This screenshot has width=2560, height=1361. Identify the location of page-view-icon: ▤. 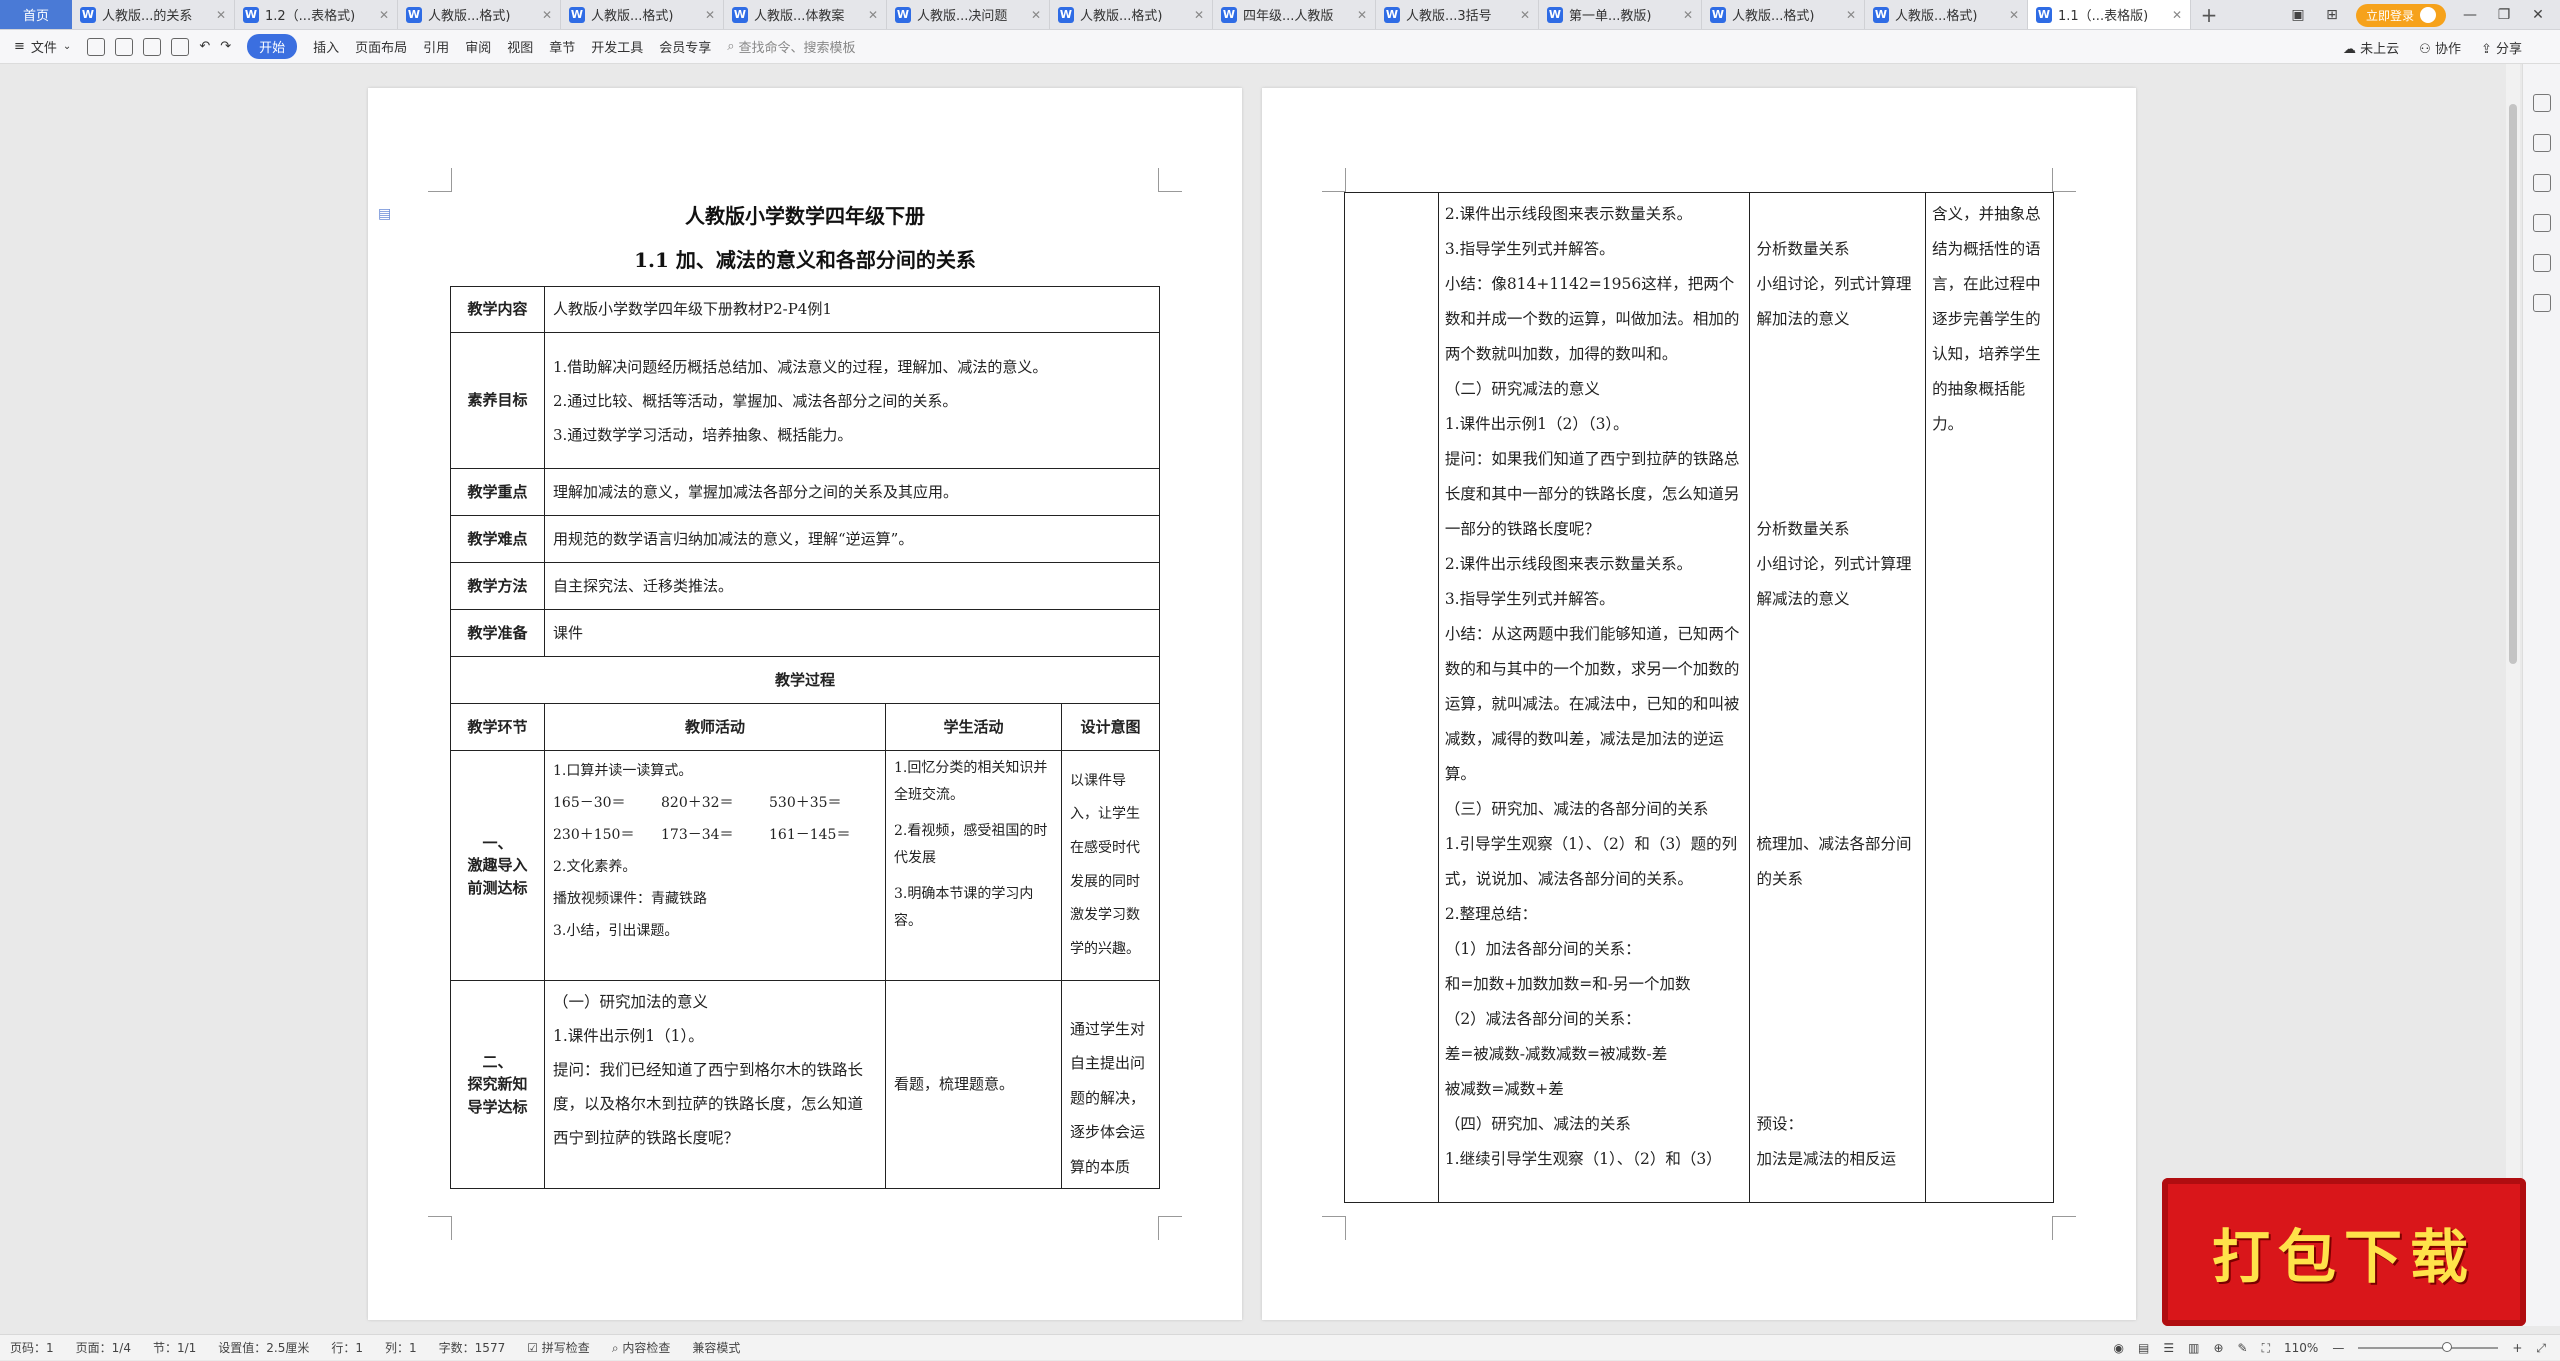
(2143, 1348).